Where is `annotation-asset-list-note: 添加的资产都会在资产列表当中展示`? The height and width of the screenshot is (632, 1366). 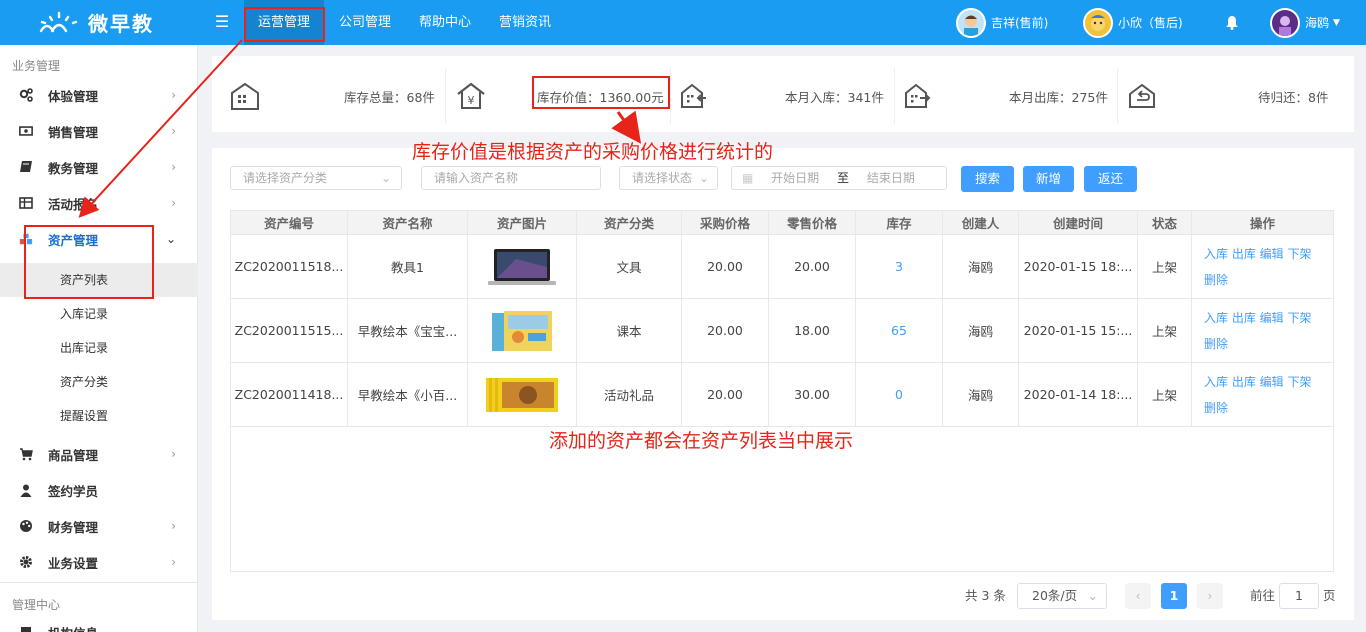
annotation-asset-list-note: 添加的资产都会在资产列表当中展示 is located at coordinates (701, 441).